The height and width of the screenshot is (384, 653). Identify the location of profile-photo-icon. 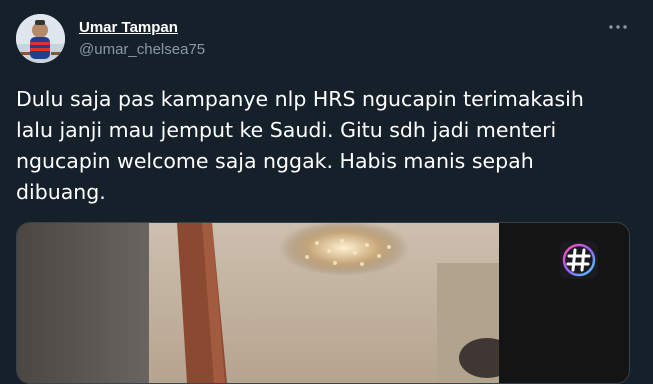
(40, 38).